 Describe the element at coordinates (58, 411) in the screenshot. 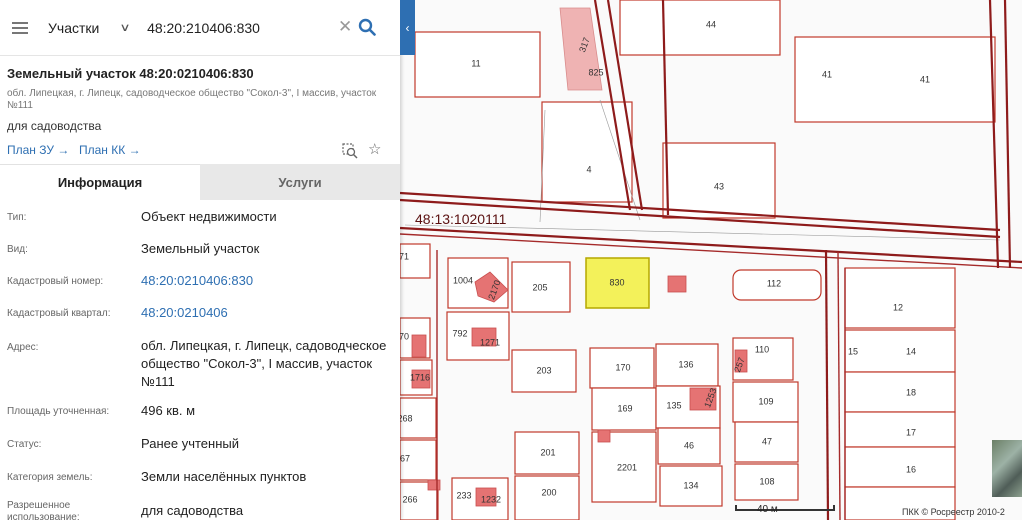

I see `row-label: Площадь уточненная:` at that location.